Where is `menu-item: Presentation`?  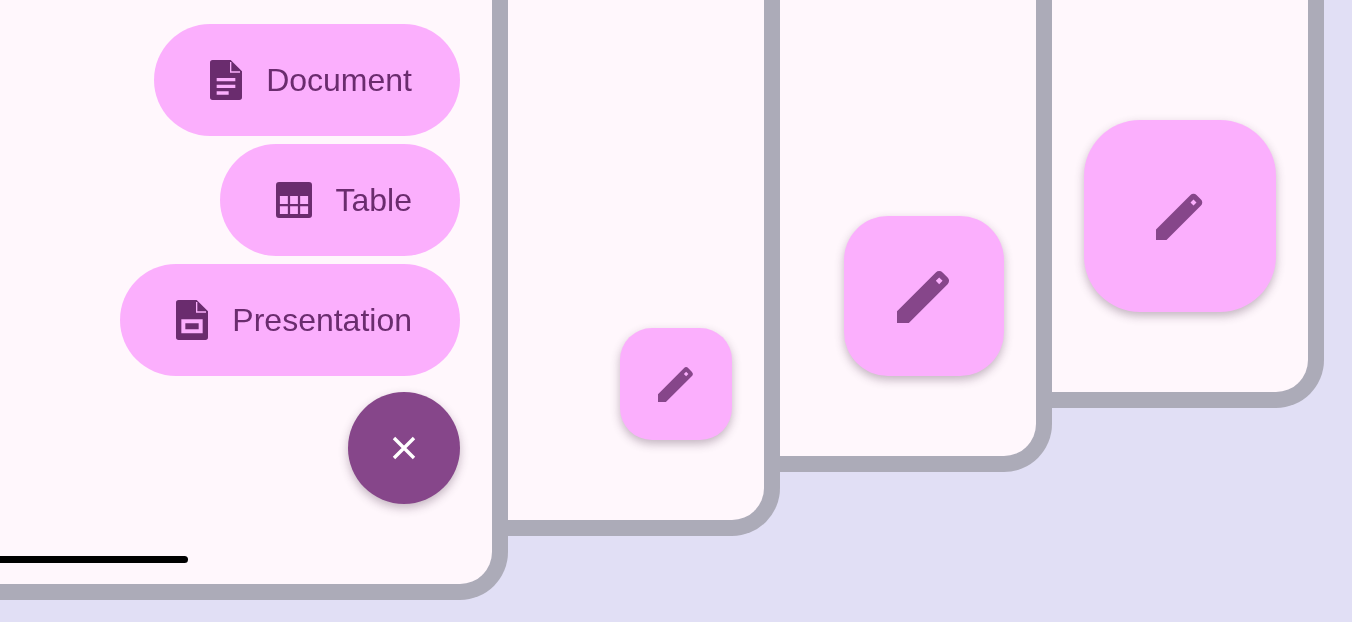 menu-item: Presentation is located at coordinates (290, 320).